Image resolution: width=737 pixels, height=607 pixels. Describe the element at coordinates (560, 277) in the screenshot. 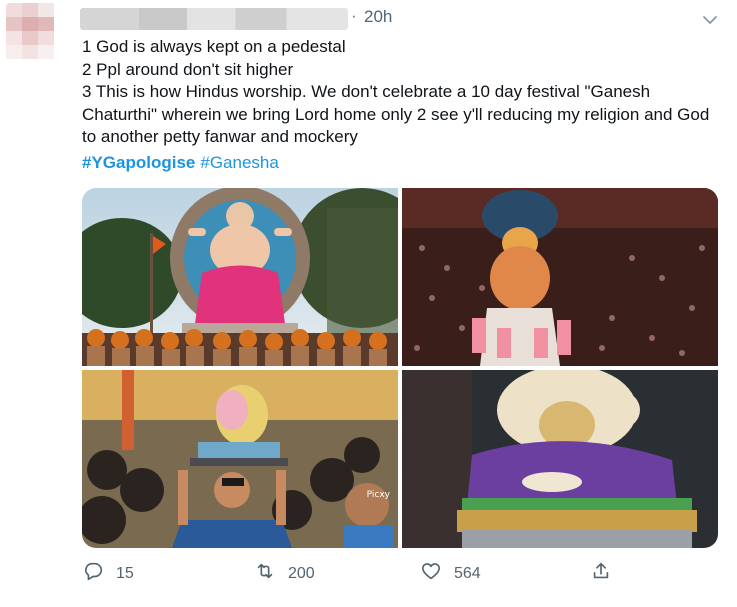

I see `photo-ganesha-crowd` at that location.